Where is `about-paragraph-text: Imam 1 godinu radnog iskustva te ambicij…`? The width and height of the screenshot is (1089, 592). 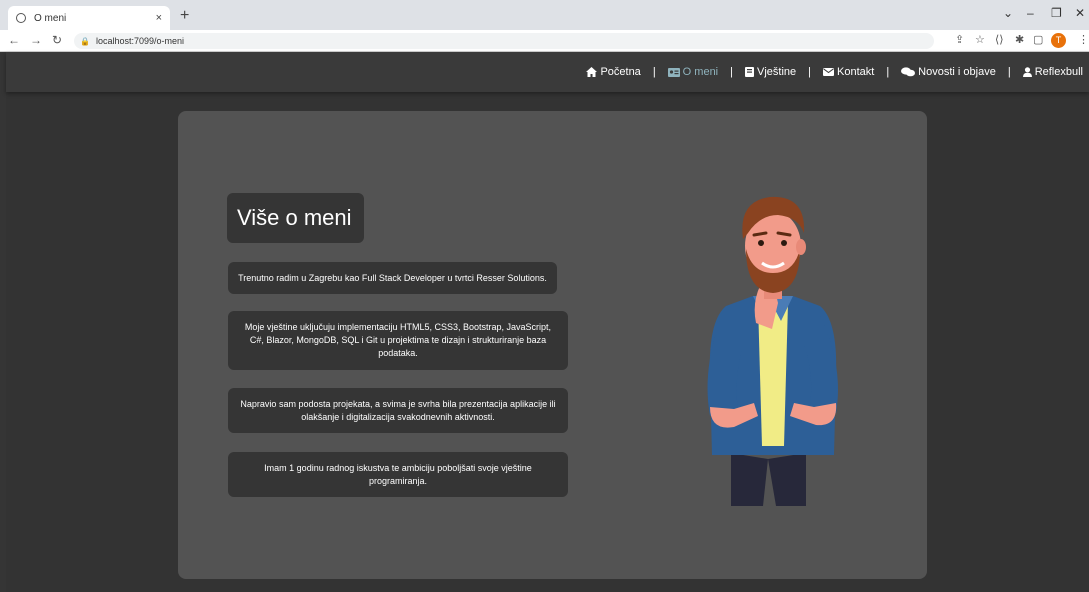 about-paragraph-text: Imam 1 godinu radnog iskustva te ambicij… is located at coordinates (398, 474).